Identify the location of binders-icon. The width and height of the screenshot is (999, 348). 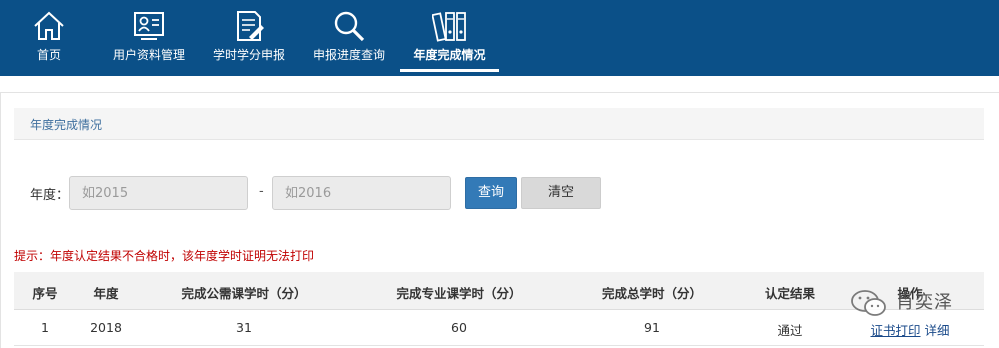
(448, 27).